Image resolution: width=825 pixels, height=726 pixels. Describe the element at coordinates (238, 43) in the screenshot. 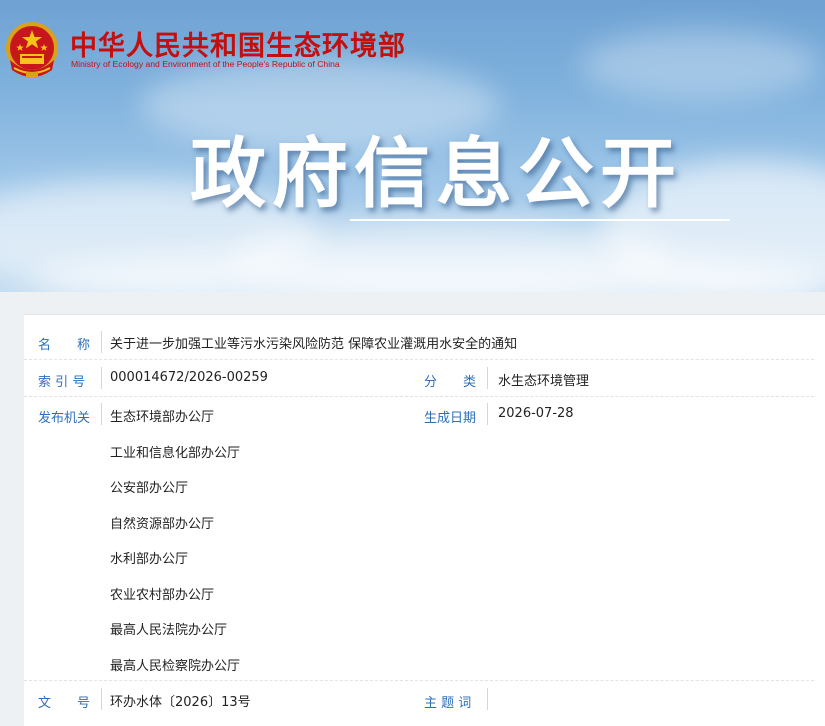

I see `ministry-name-cn: 中华人民共和国生态环境部` at that location.